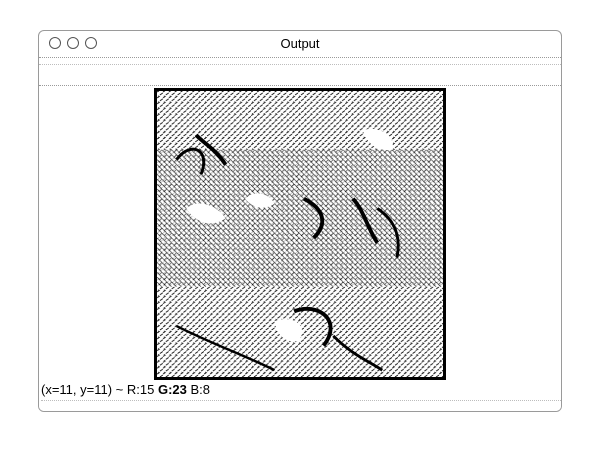 This screenshot has height=449, width=600. Describe the element at coordinates (82, 389) in the screenshot. I see `pixel-coordinates: (x=11, y=11) ~` at that location.